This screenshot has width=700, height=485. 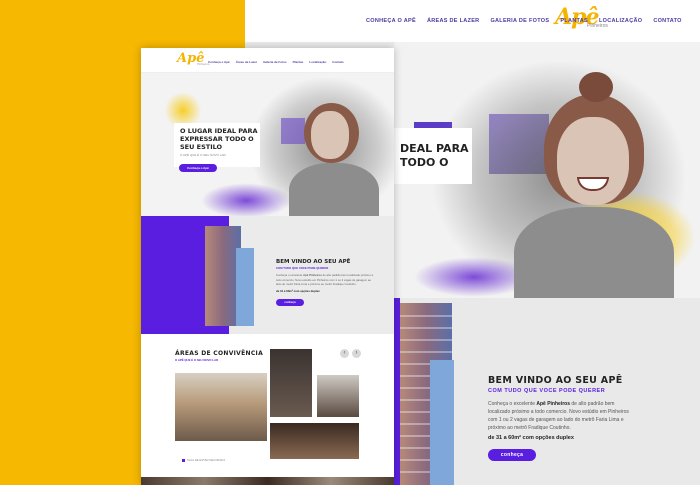 I want to click on hero-title-crop-line2: TODO O, so click(x=424, y=162).